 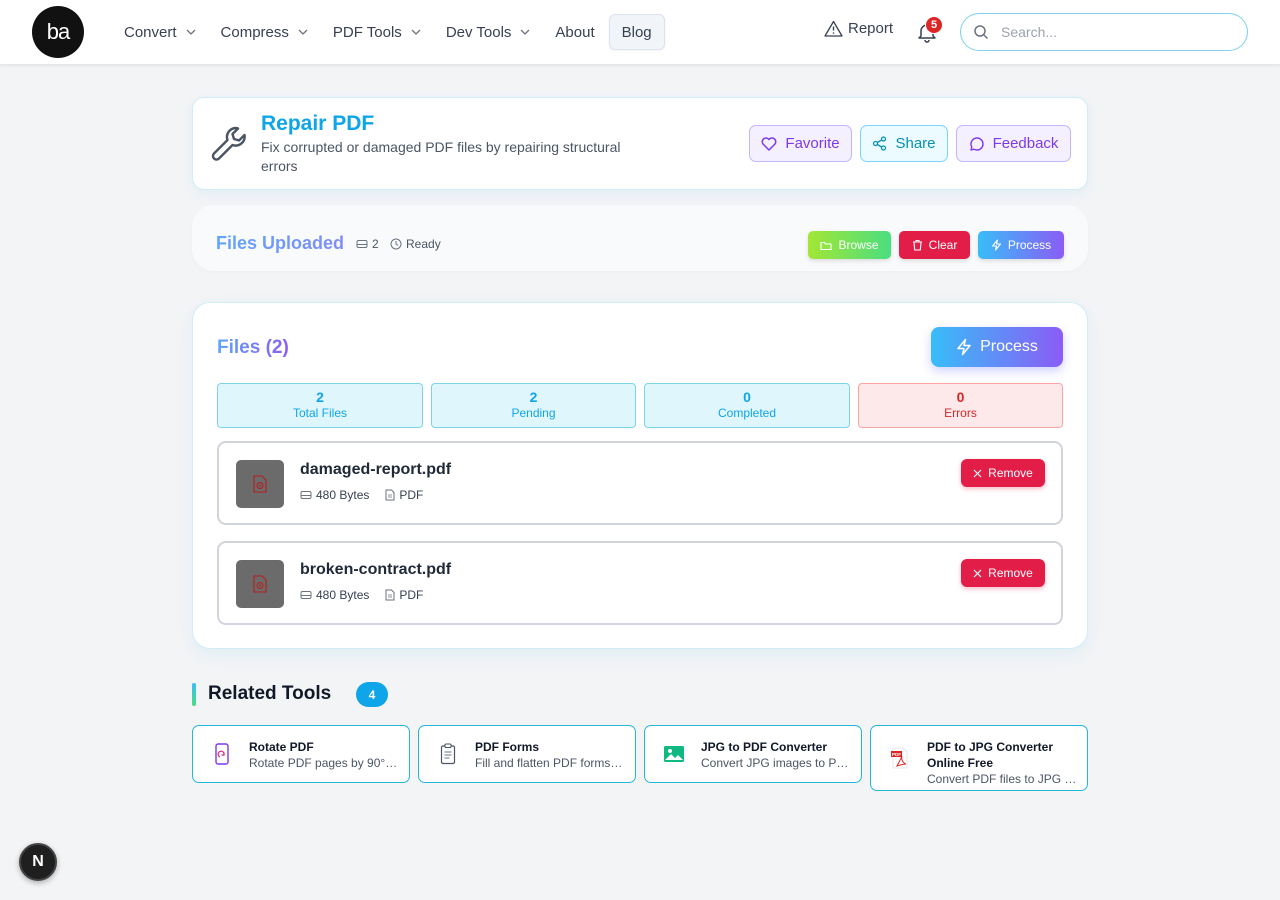 I want to click on favorite-label: Favorite, so click(x=812, y=143).